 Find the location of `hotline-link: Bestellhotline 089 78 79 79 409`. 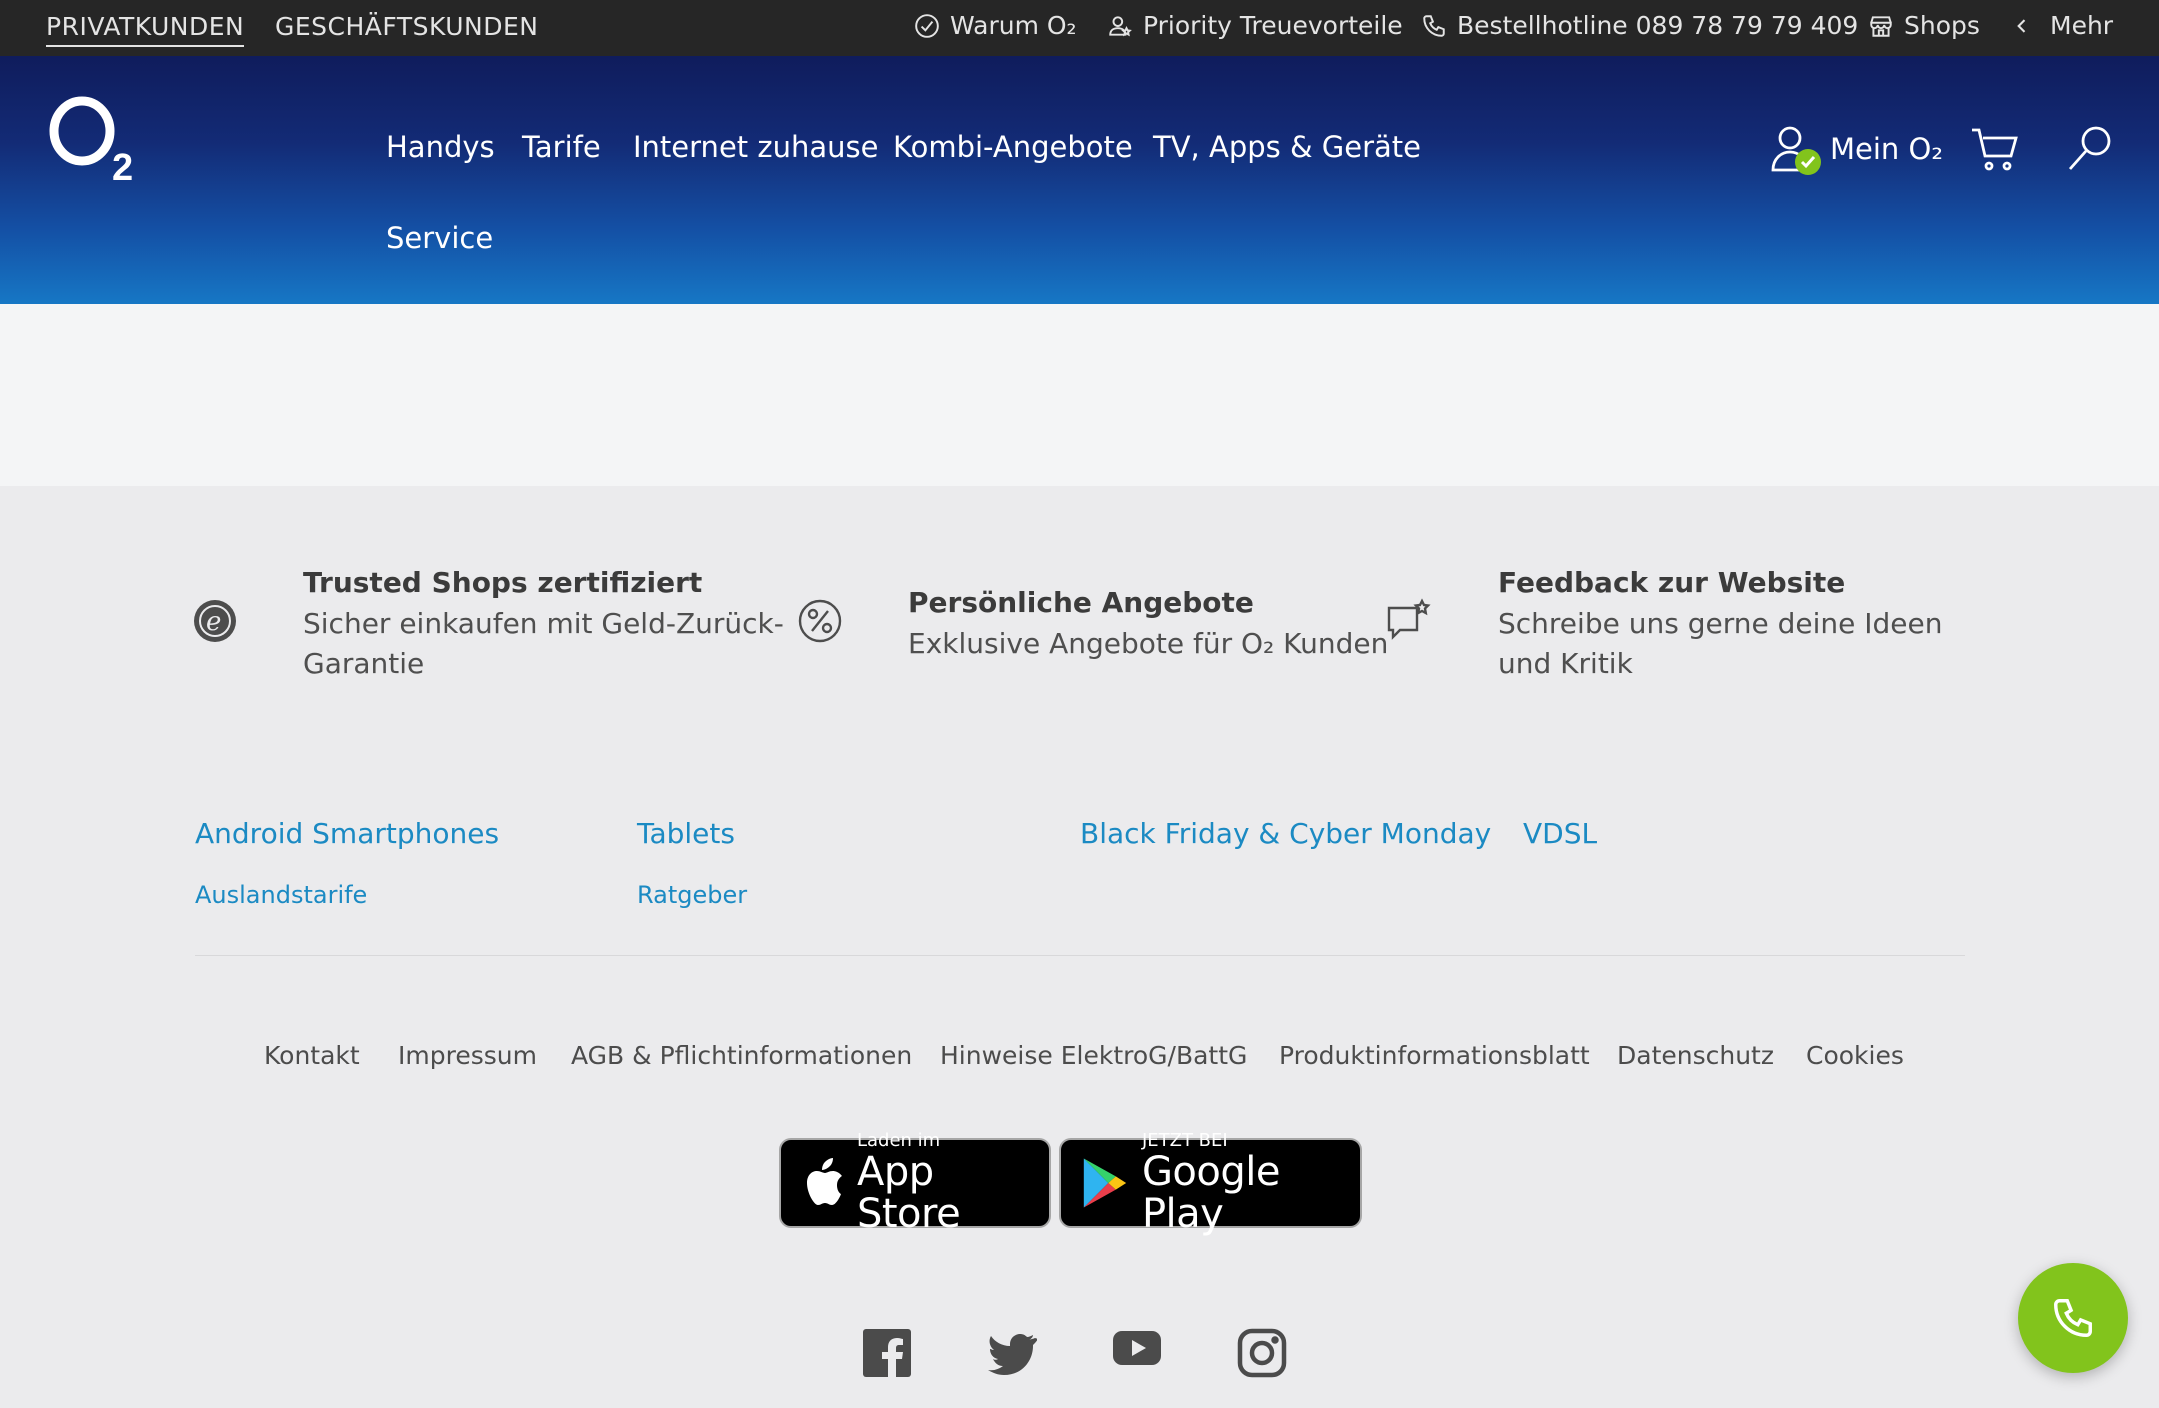

hotline-link: Bestellhotline 089 78 79 79 409 is located at coordinates (1639, 25).